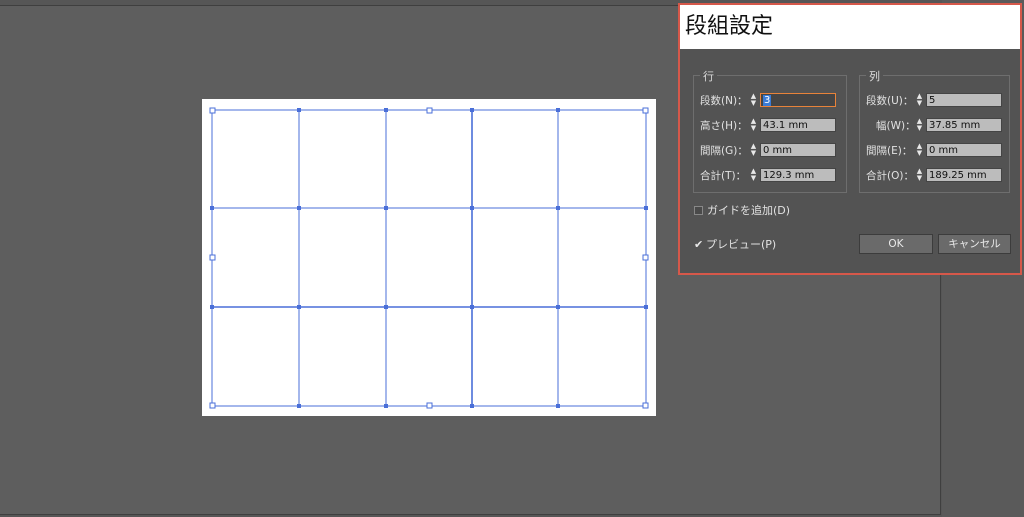 The height and width of the screenshot is (517, 1024). What do you see at coordinates (708, 76) in the screenshot?
I see `rows-group-title: 行` at bounding box center [708, 76].